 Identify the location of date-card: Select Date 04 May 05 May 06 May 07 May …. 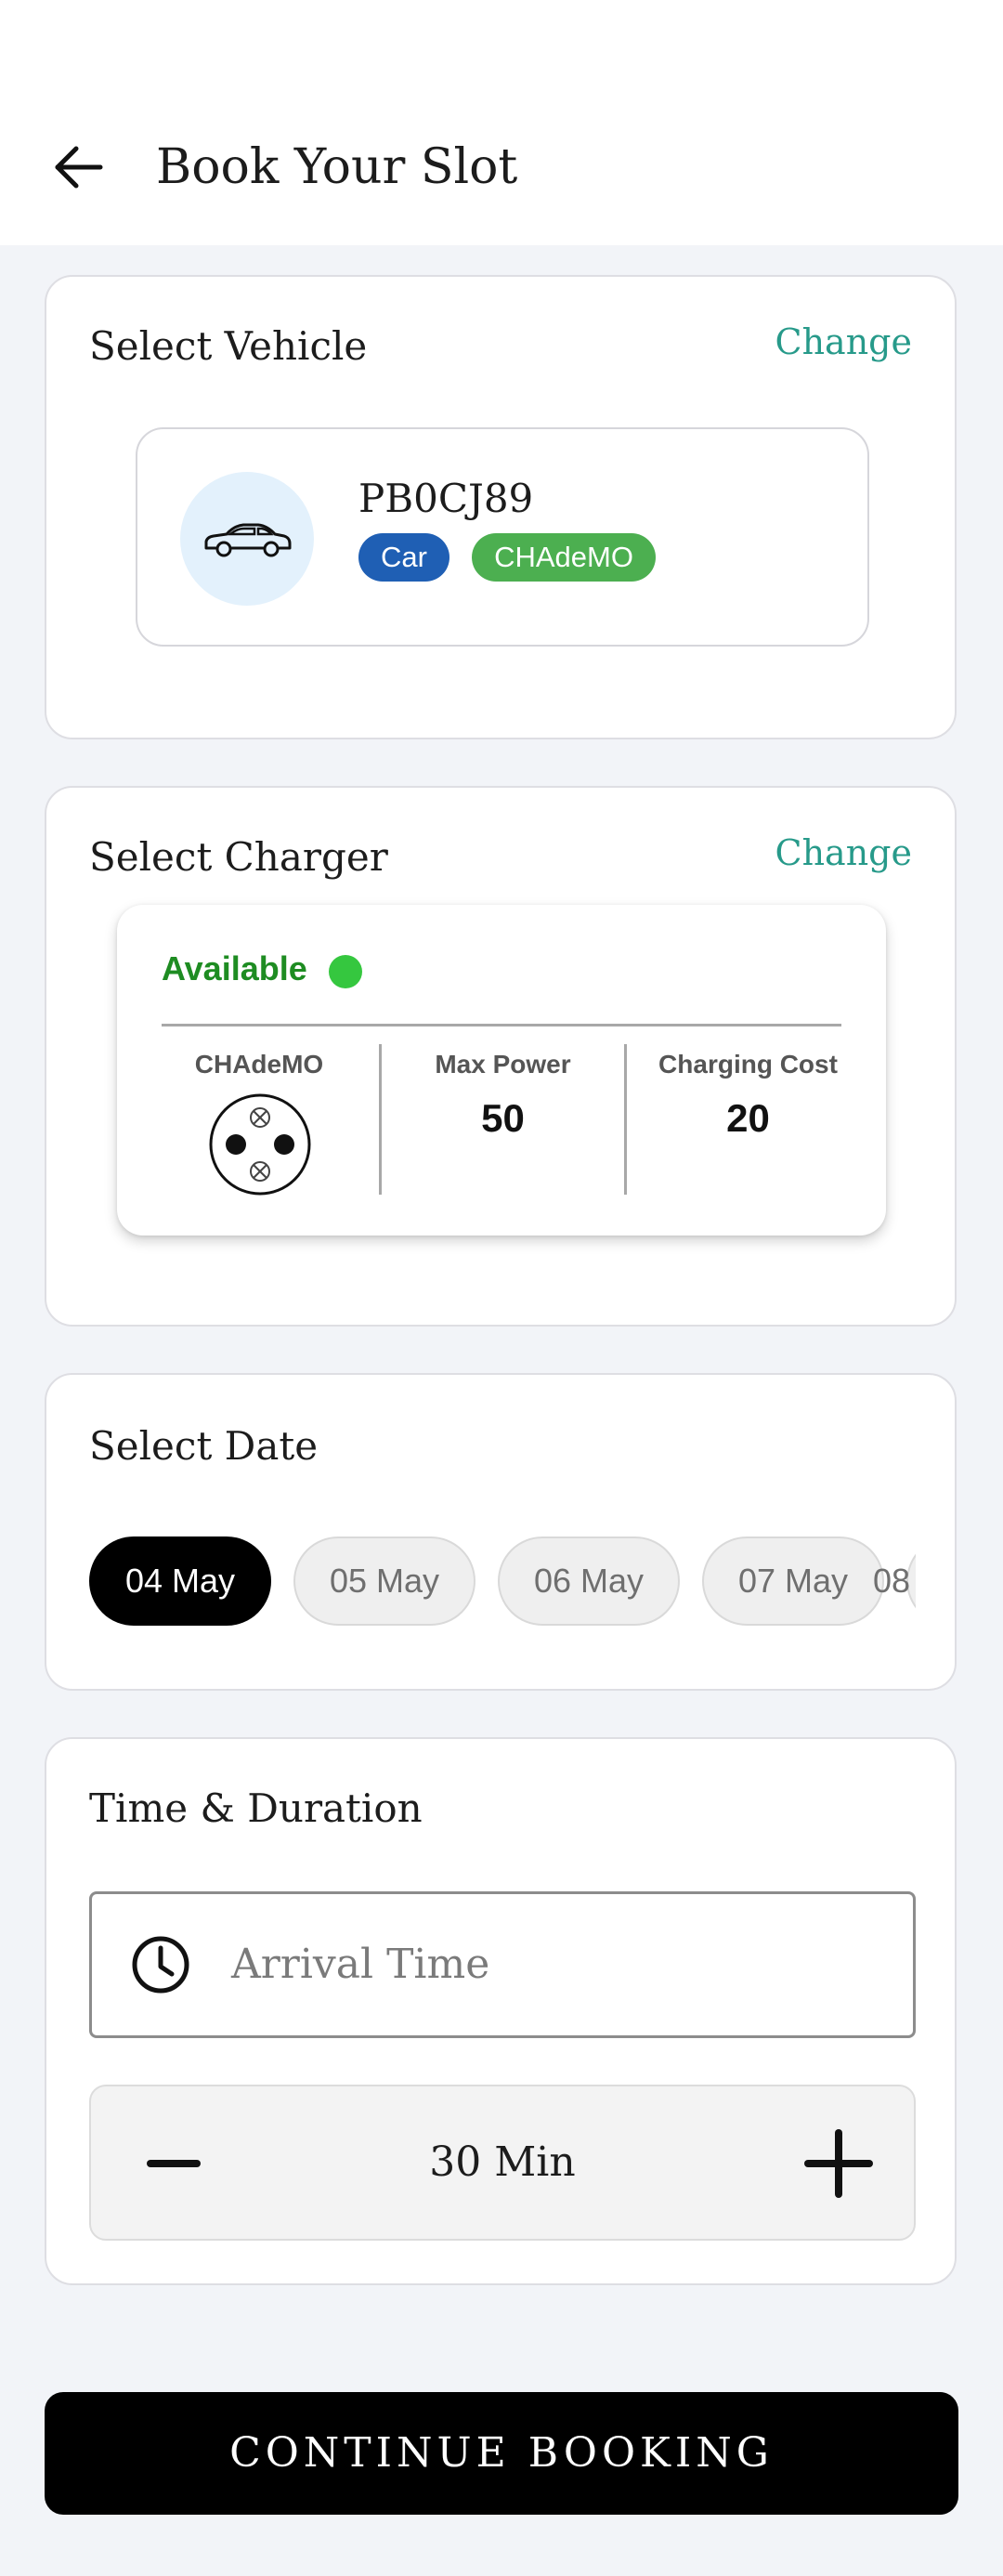
(501, 1532).